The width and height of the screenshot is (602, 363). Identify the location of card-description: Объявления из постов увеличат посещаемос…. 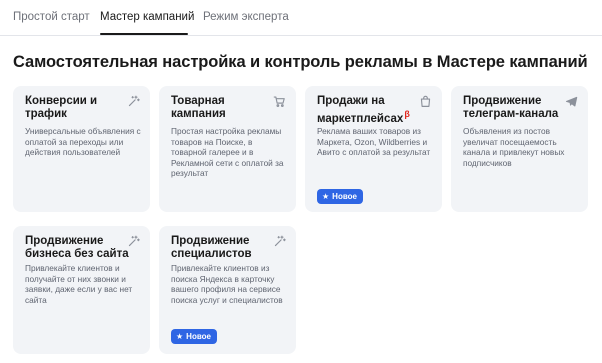
(514, 147).